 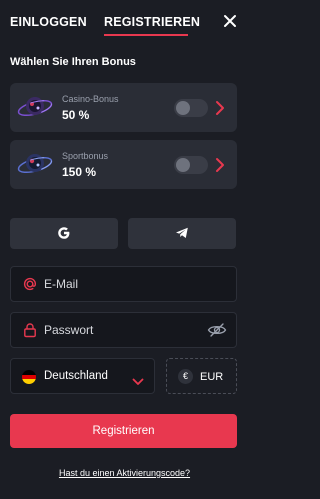 I want to click on country-value: Deutschland, so click(x=76, y=376).